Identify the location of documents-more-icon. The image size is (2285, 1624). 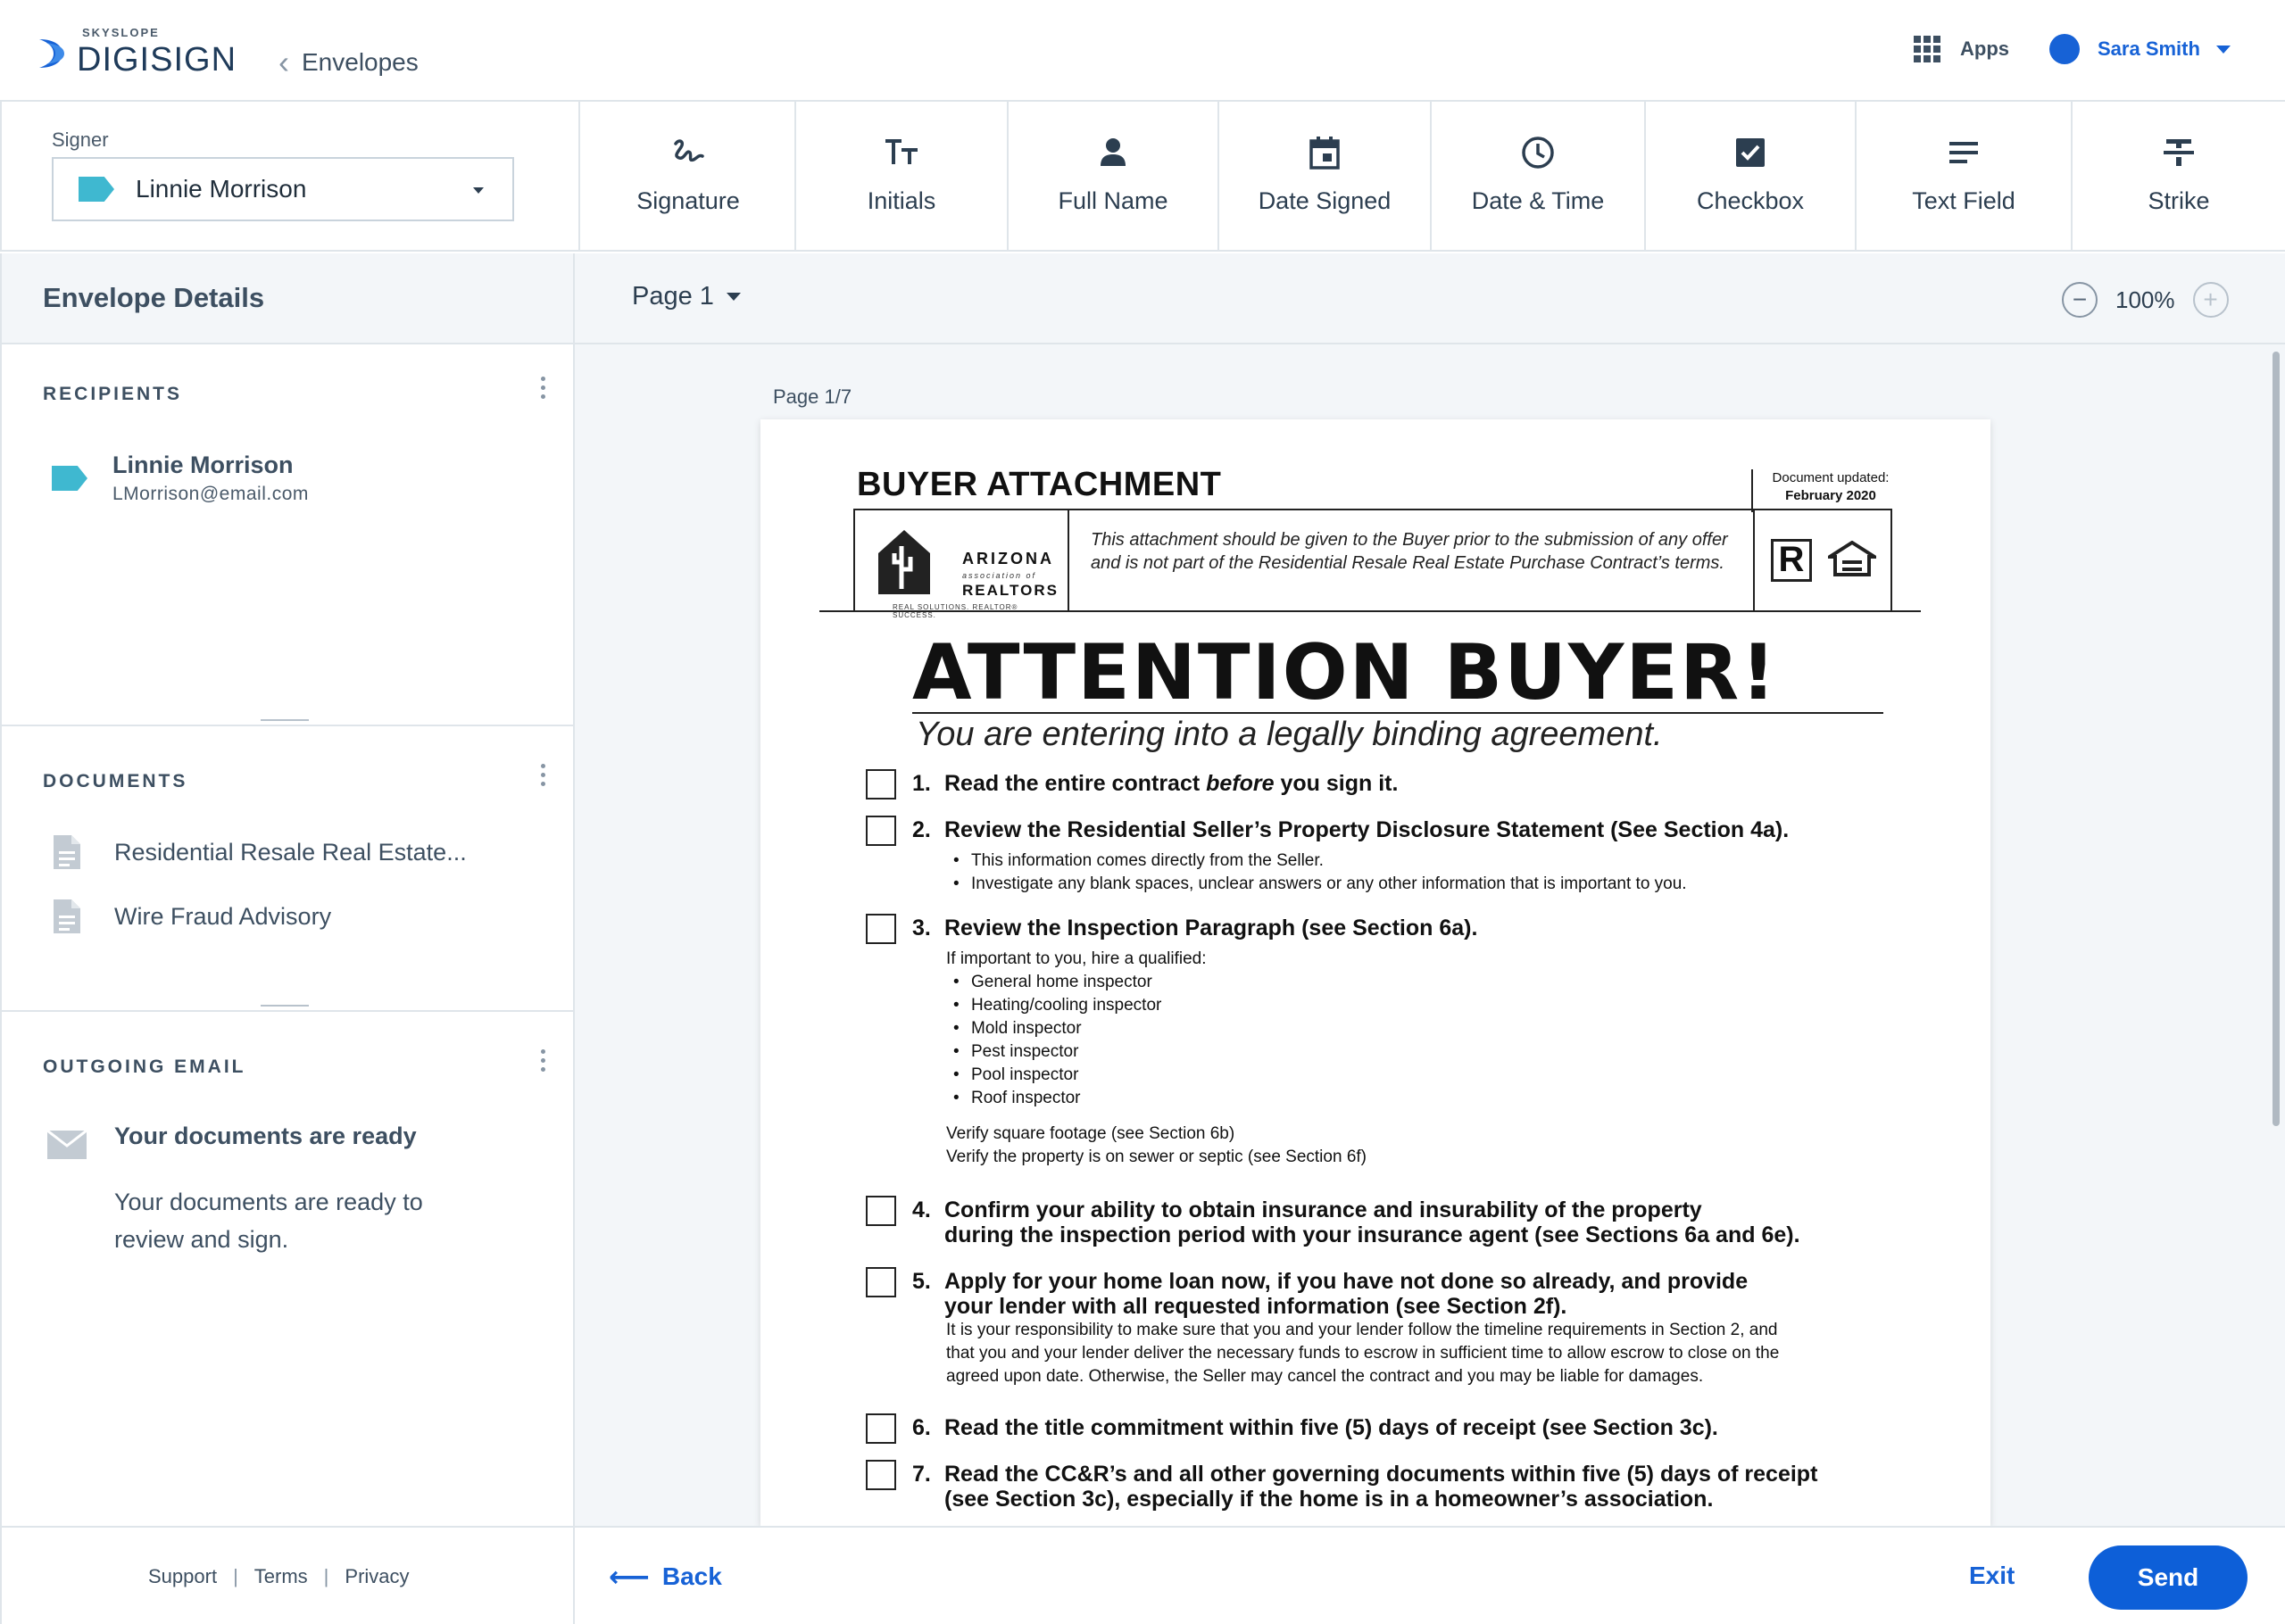
(543, 775).